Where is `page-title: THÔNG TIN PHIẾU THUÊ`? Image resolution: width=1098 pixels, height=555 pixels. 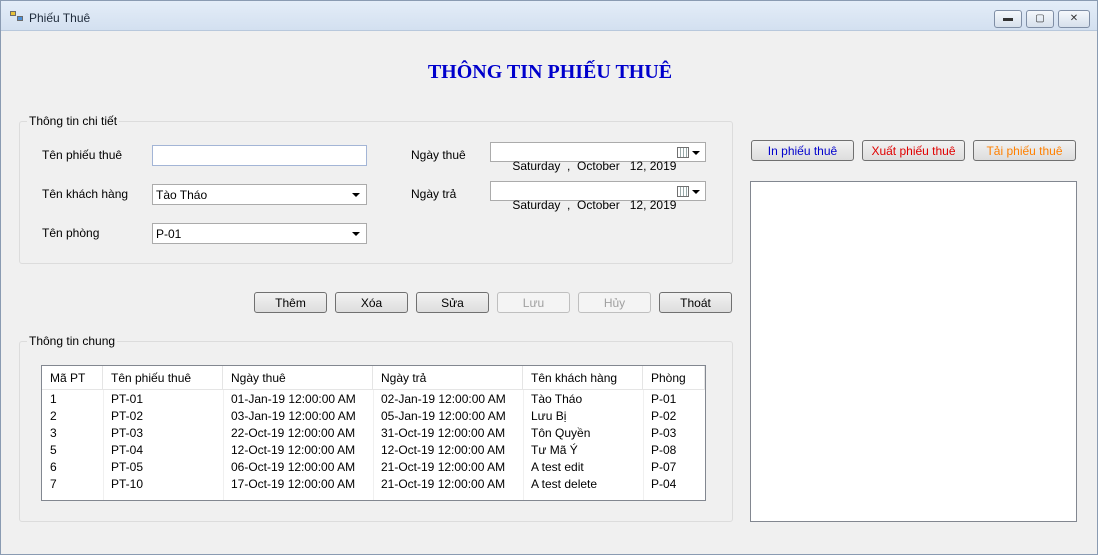
page-title: THÔNG TIN PHIẾU THUÊ is located at coordinates (550, 72).